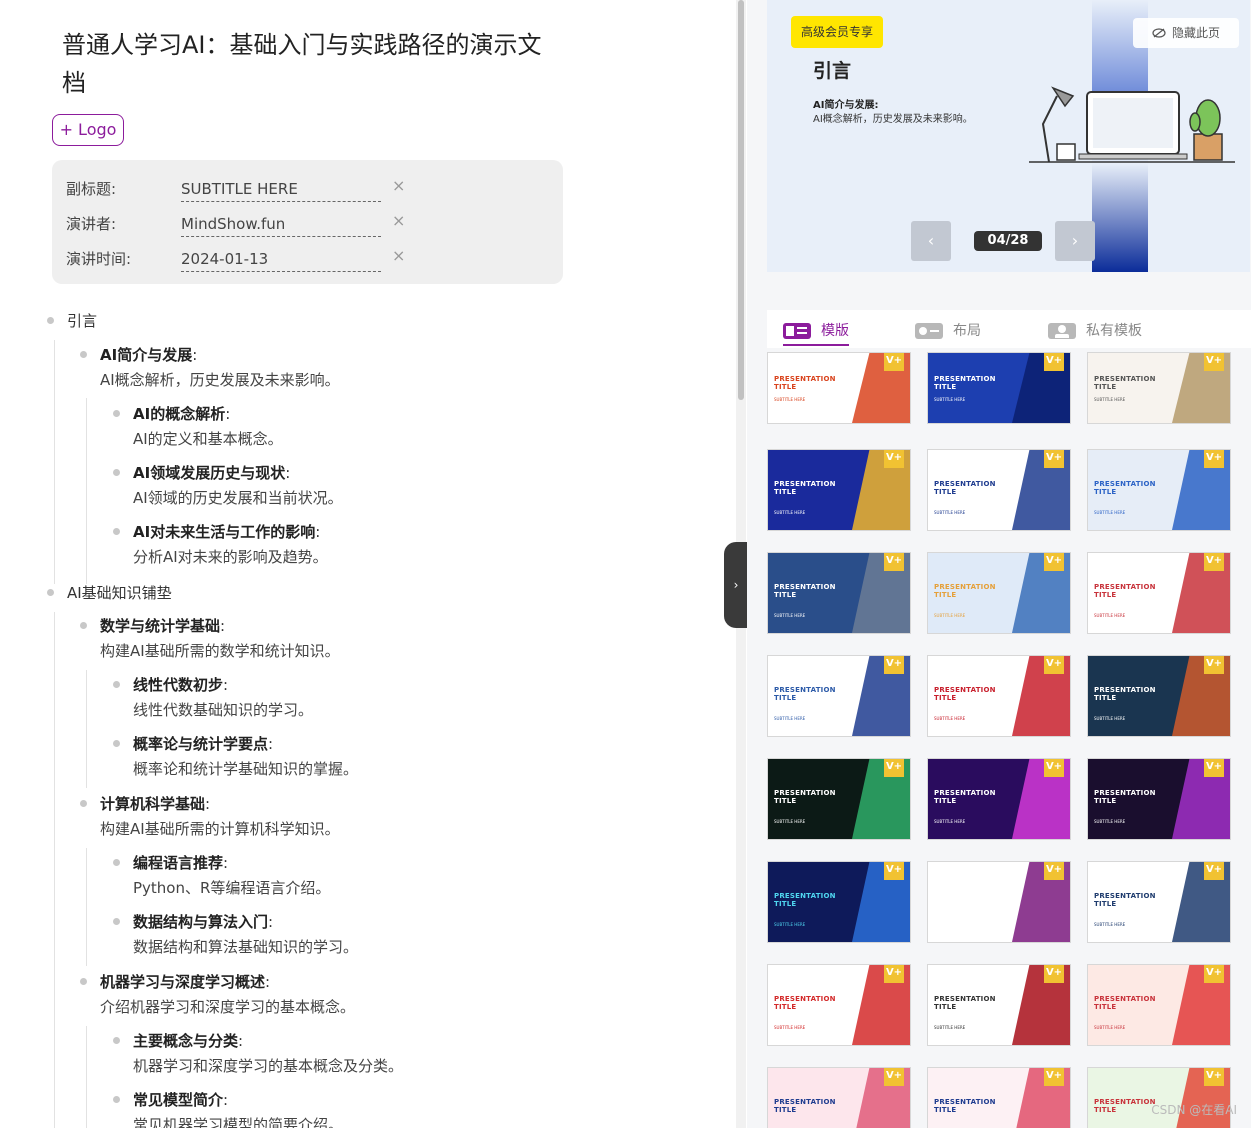 The height and width of the screenshot is (1128, 1251). What do you see at coordinates (227, 981) in the screenshot?
I see `node-title: 机器学习与深度学习概述:` at bounding box center [227, 981].